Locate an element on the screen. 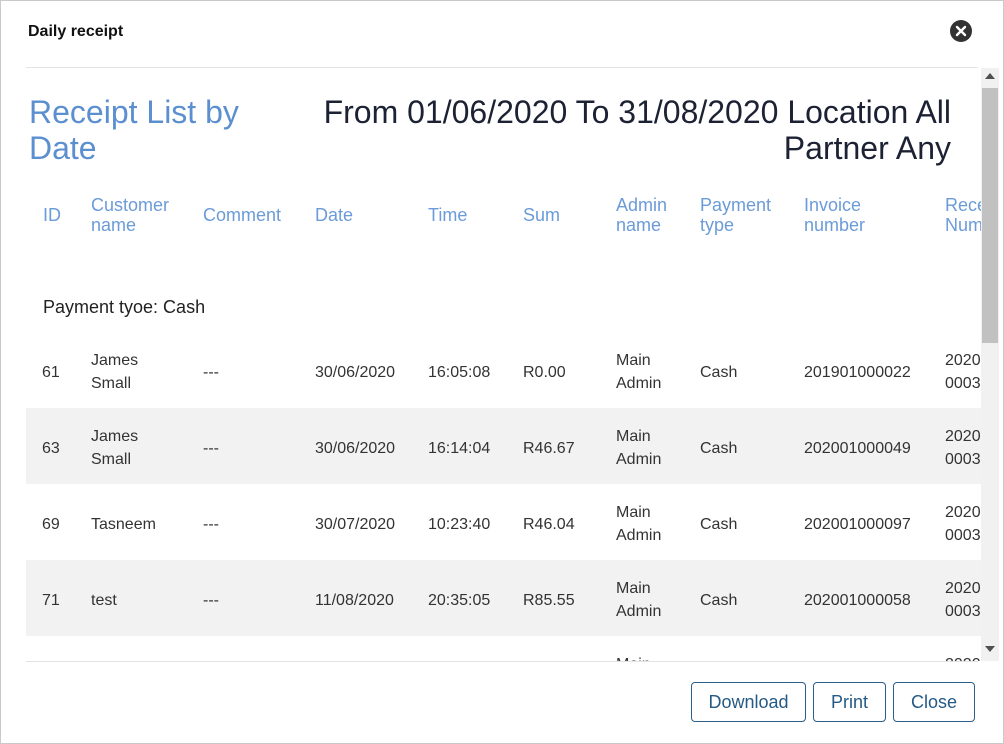  download-button: Download is located at coordinates (748, 702).